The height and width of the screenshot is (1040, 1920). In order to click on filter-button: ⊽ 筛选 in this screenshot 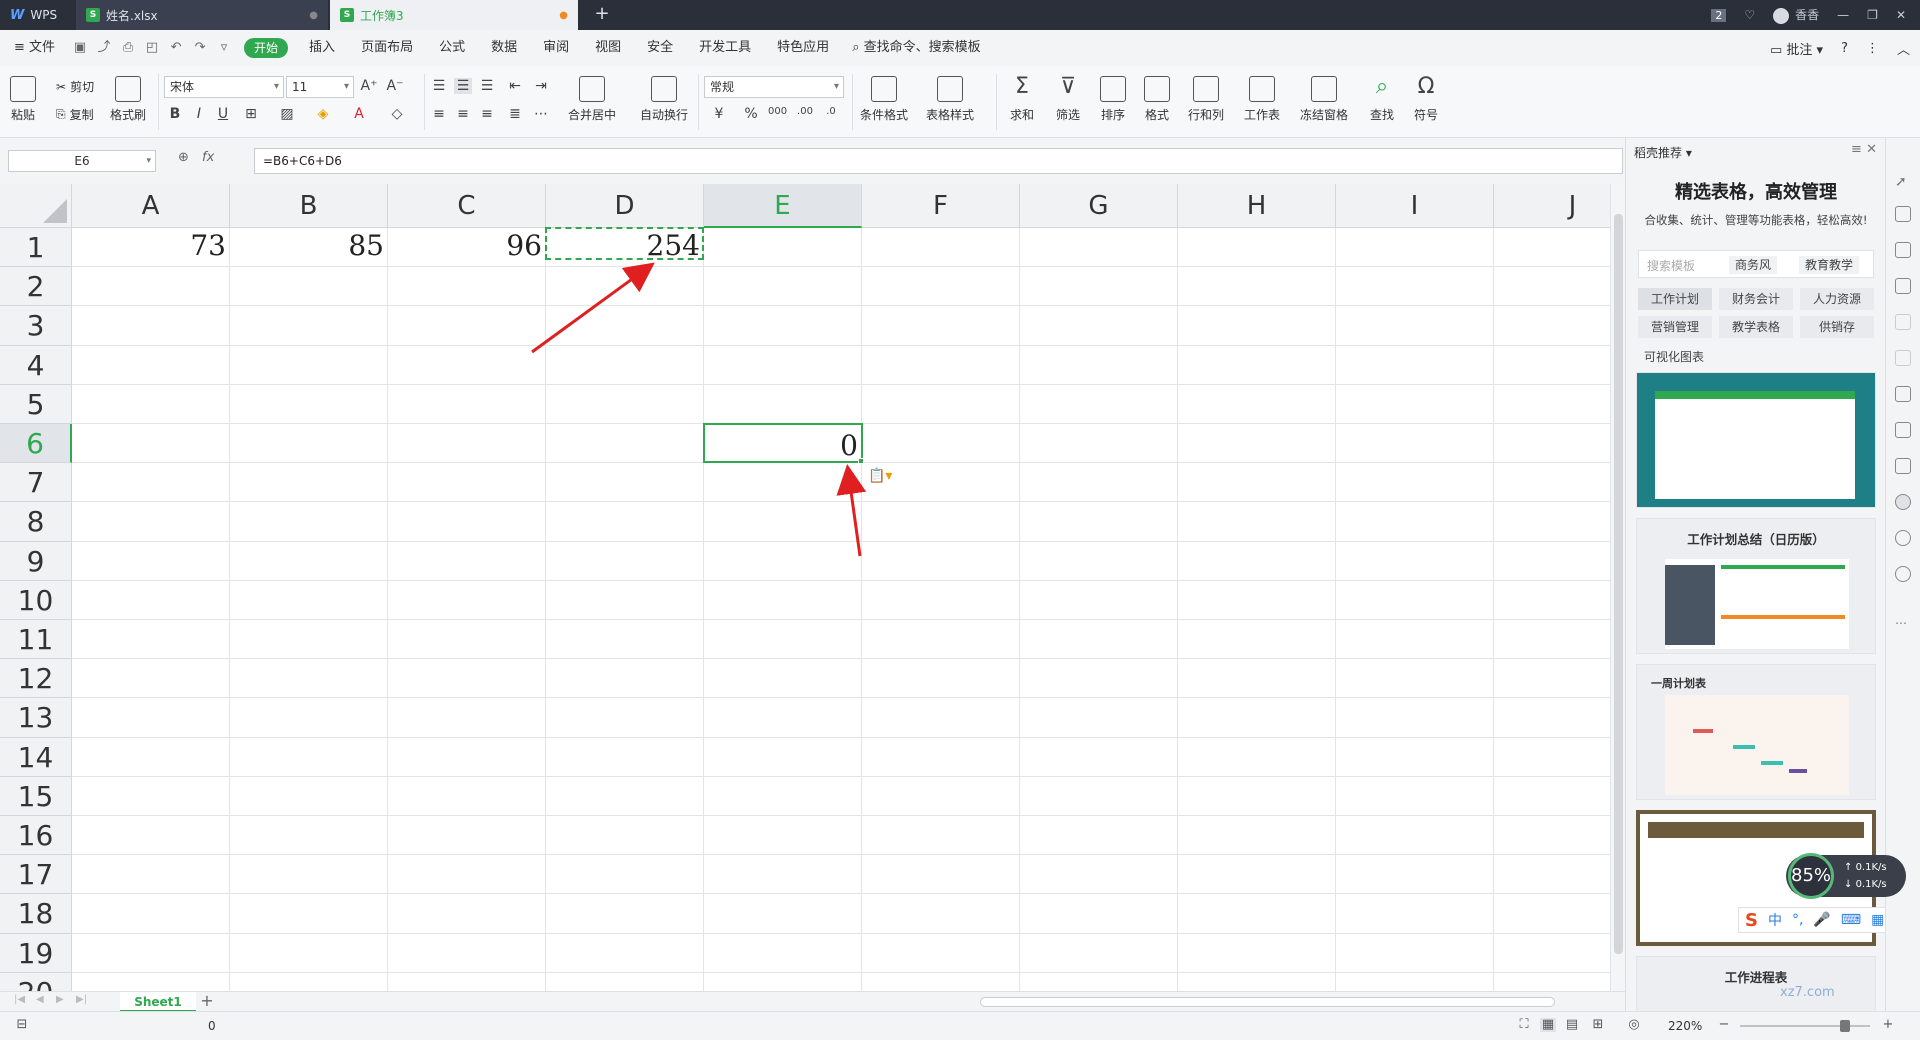, I will do `click(1068, 98)`.